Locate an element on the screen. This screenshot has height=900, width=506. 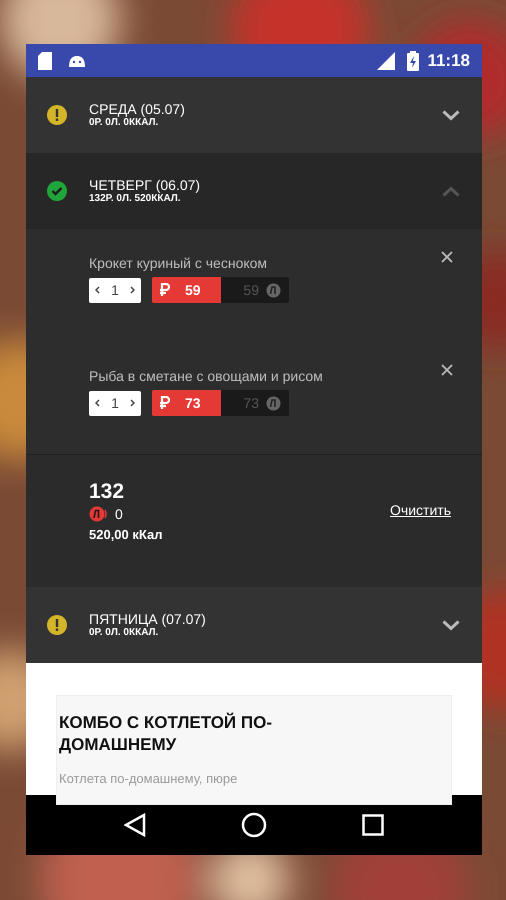
day-header: ЧЕТВЕРГ (06.07) 132Р. 0Л. 520ККАЛ. is located at coordinates (254, 191).